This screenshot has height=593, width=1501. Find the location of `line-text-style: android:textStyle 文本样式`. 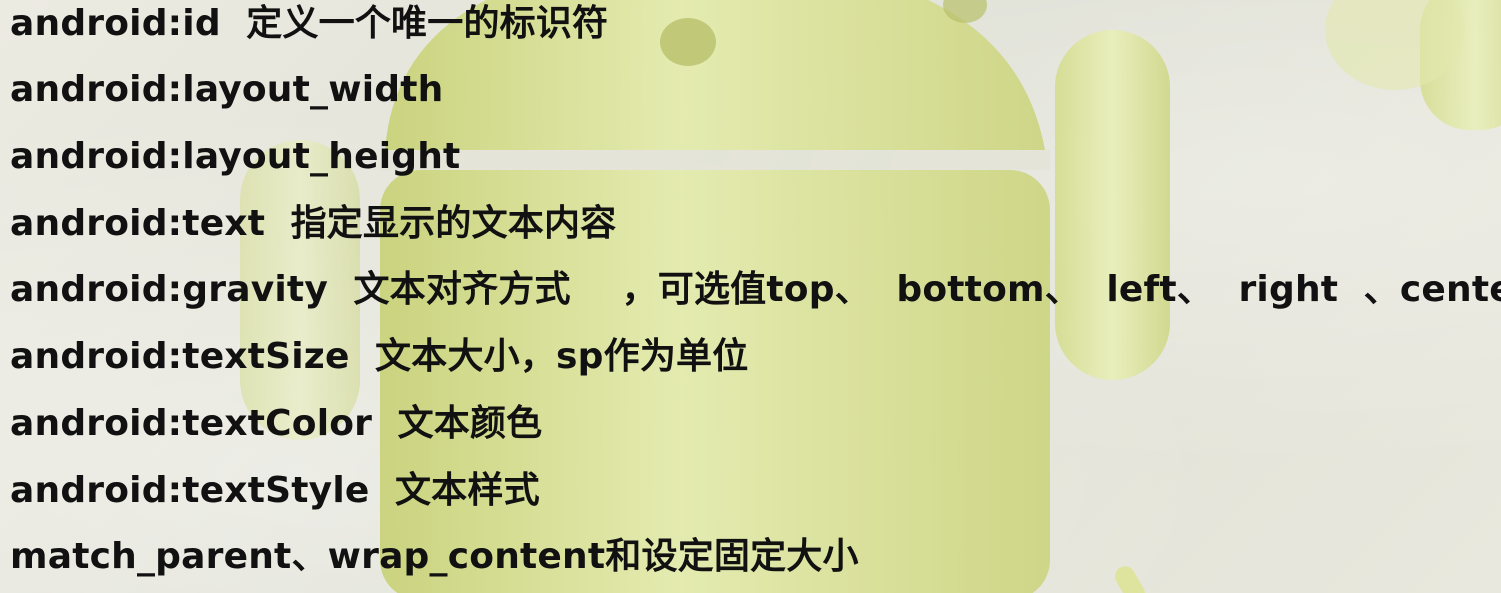

line-text-style: android:textStyle 文本样式 is located at coordinates (275, 490).